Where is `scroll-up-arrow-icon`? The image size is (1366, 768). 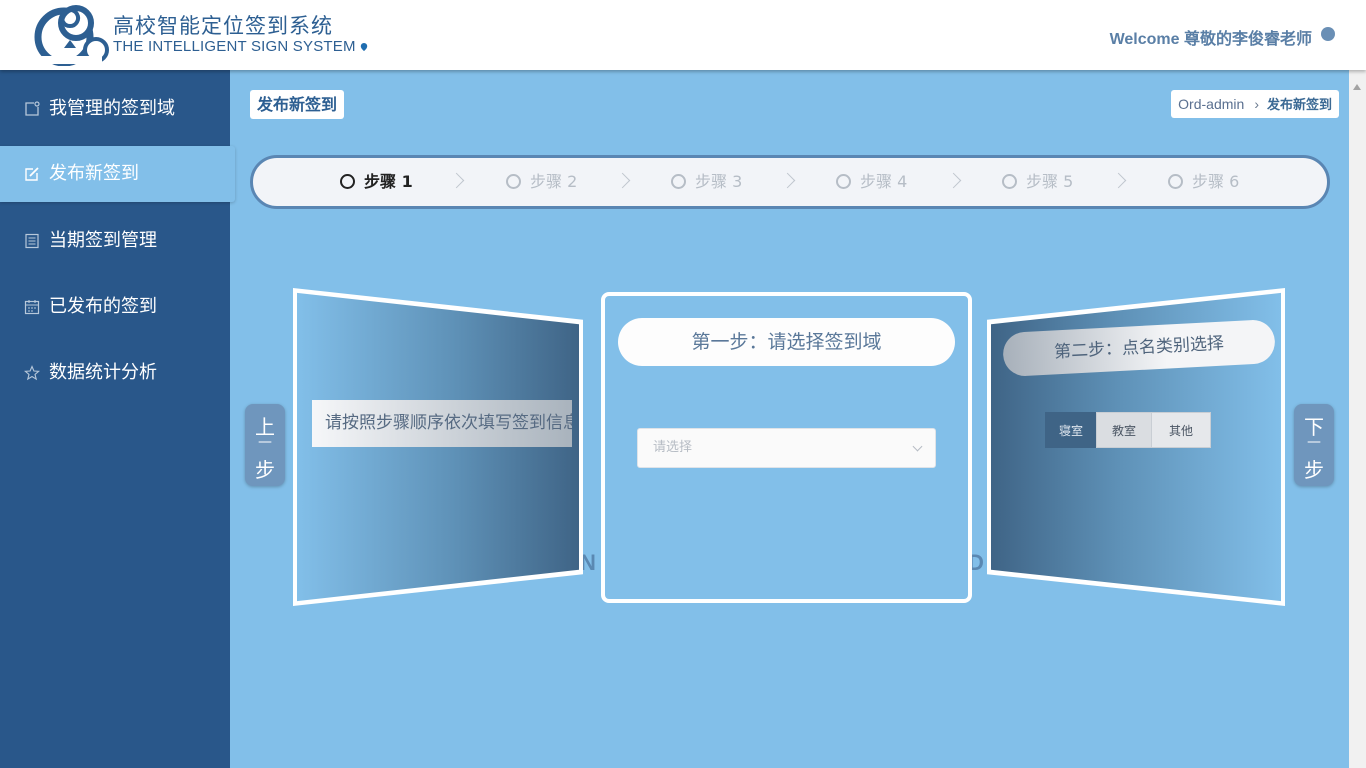 scroll-up-arrow-icon is located at coordinates (1357, 87).